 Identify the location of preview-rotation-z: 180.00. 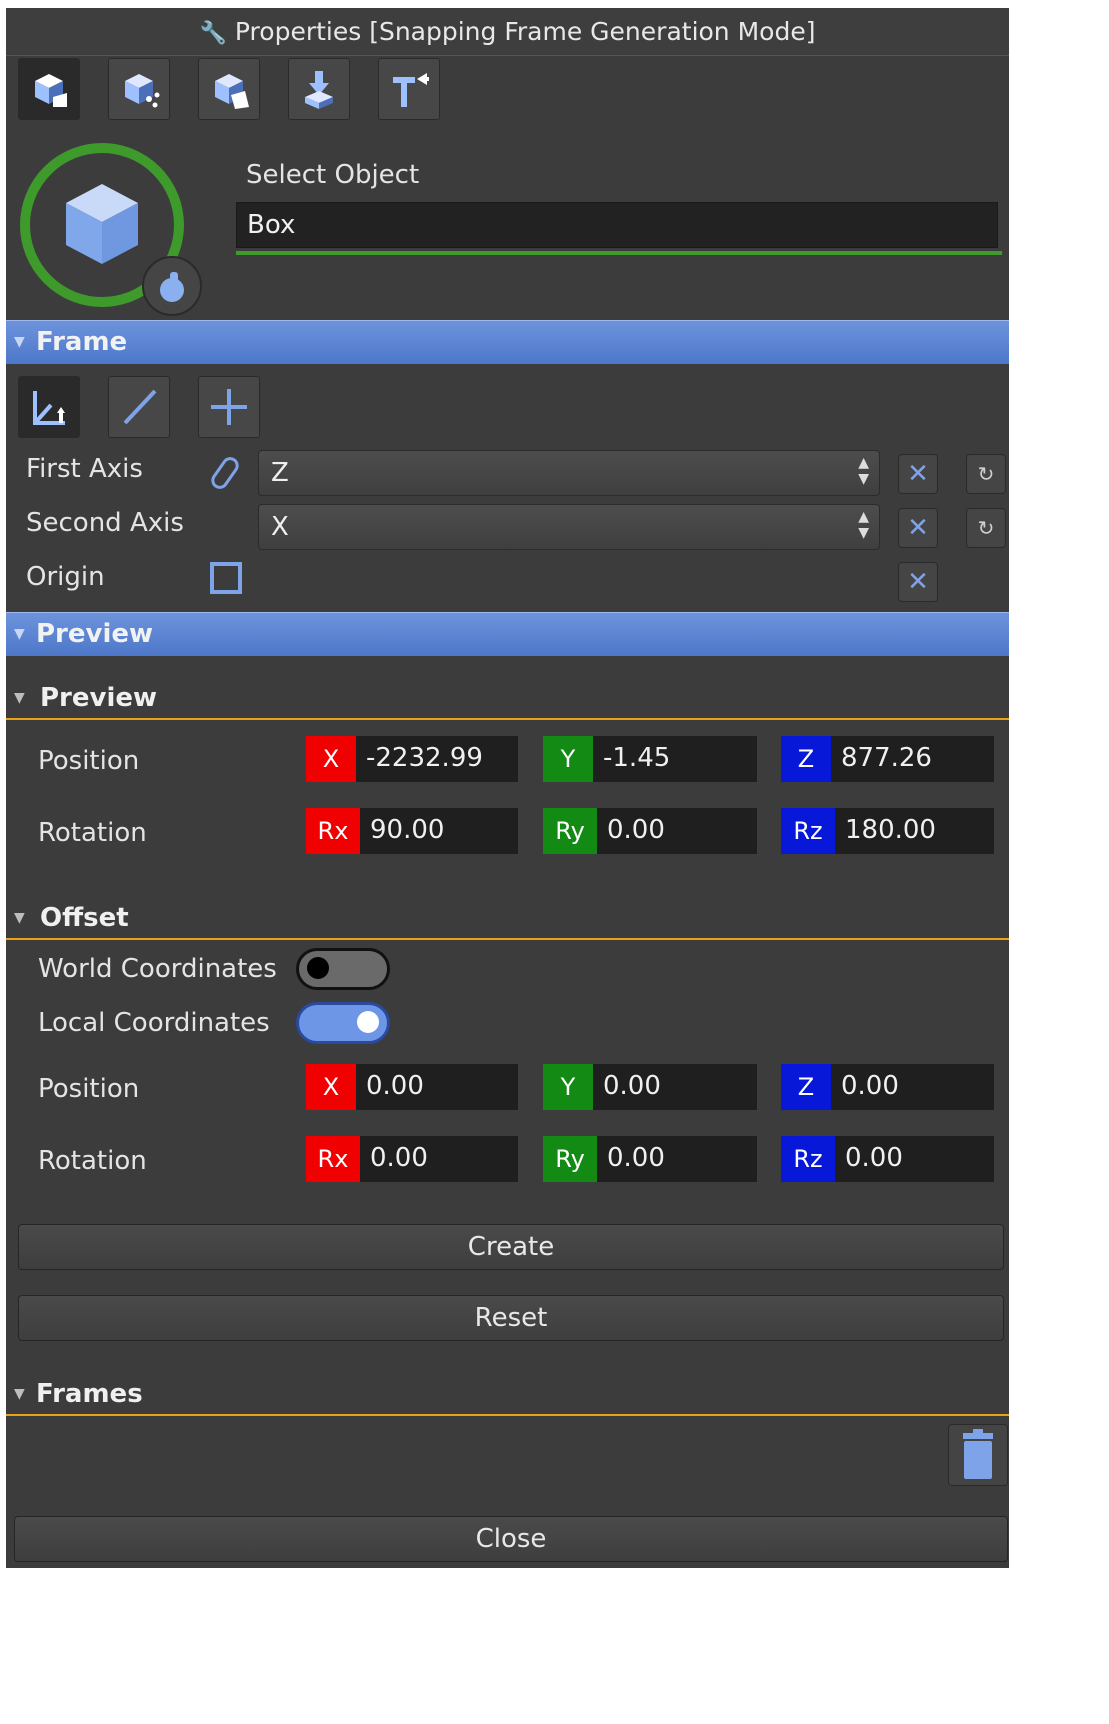
(914, 831).